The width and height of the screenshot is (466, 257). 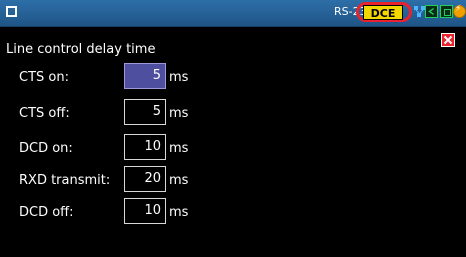 I want to click on dcd-off-row: DCD off: 10 ms, so click(x=233, y=213).